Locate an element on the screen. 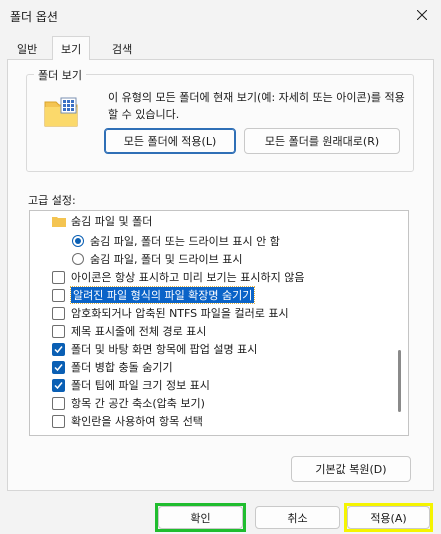 The width and height of the screenshot is (441, 534). list-item-label: 알려진 파일 형식의 파일 확장명 숨기기 is located at coordinates (162, 295).